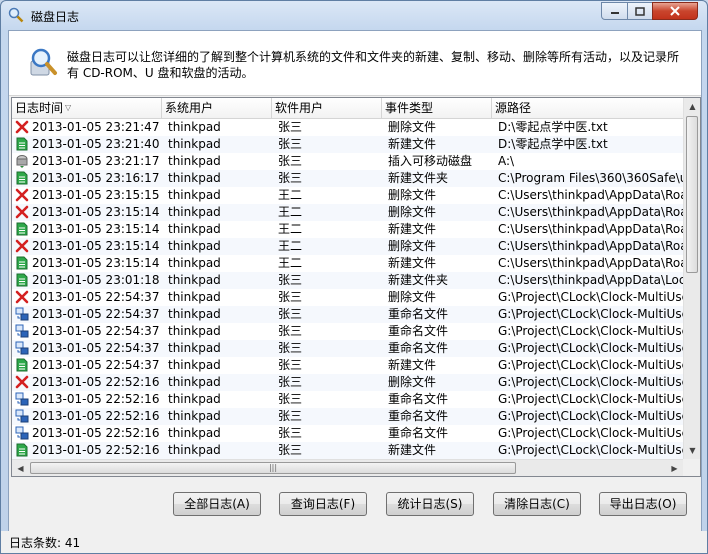 The image size is (708, 554). What do you see at coordinates (412, 365) in the screenshot?
I see `cell-event-type: 新建文件` at bounding box center [412, 365].